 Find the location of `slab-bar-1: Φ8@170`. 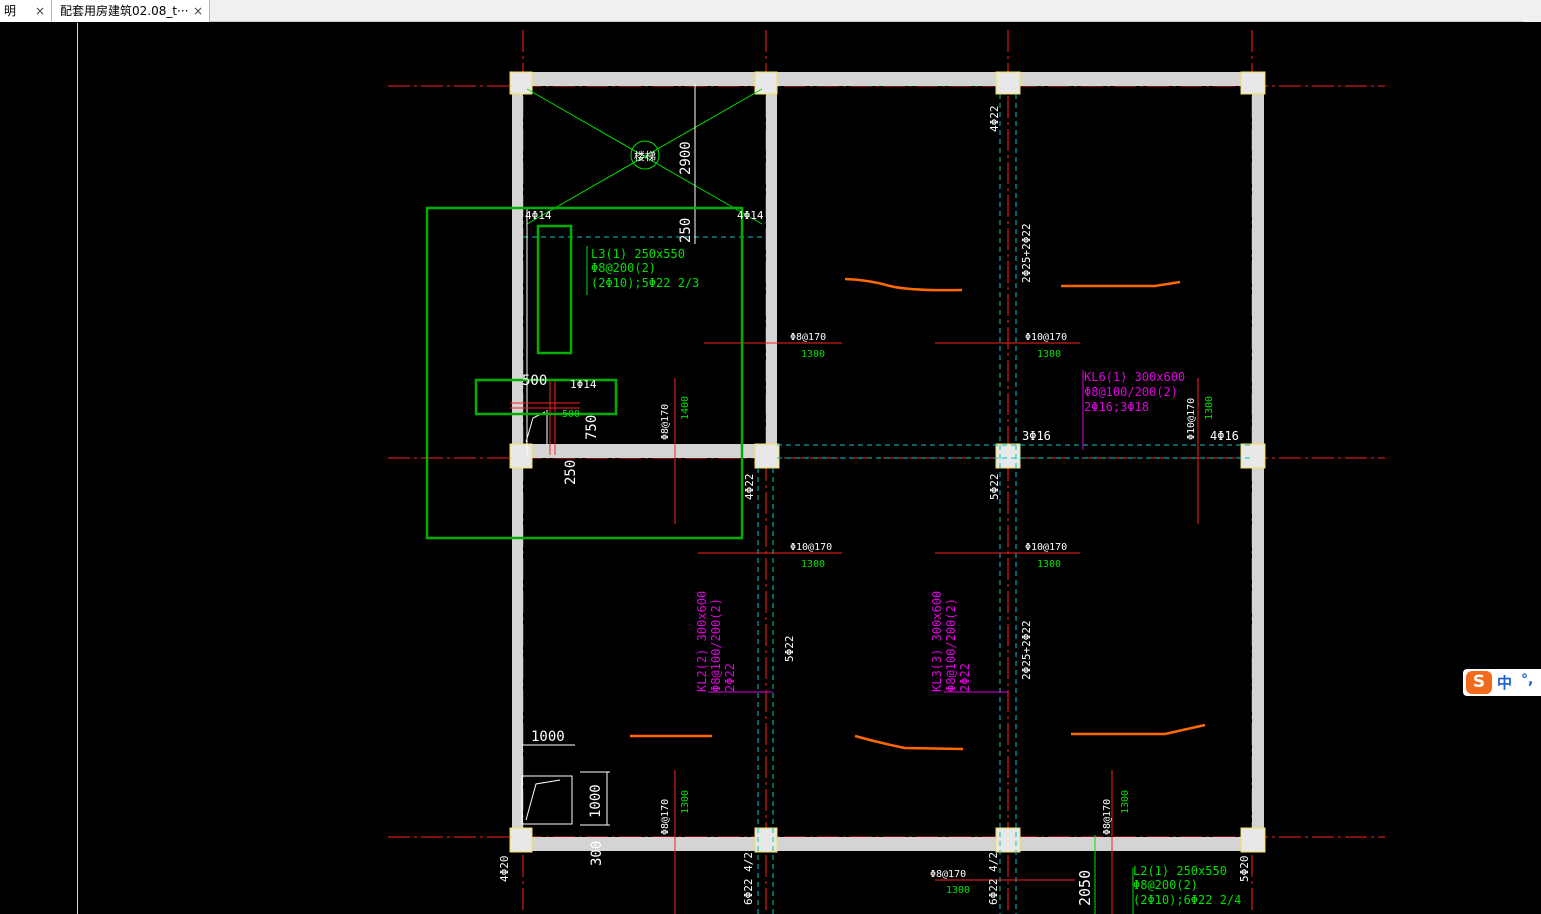

slab-bar-1: Φ8@170 is located at coordinates (808, 337).